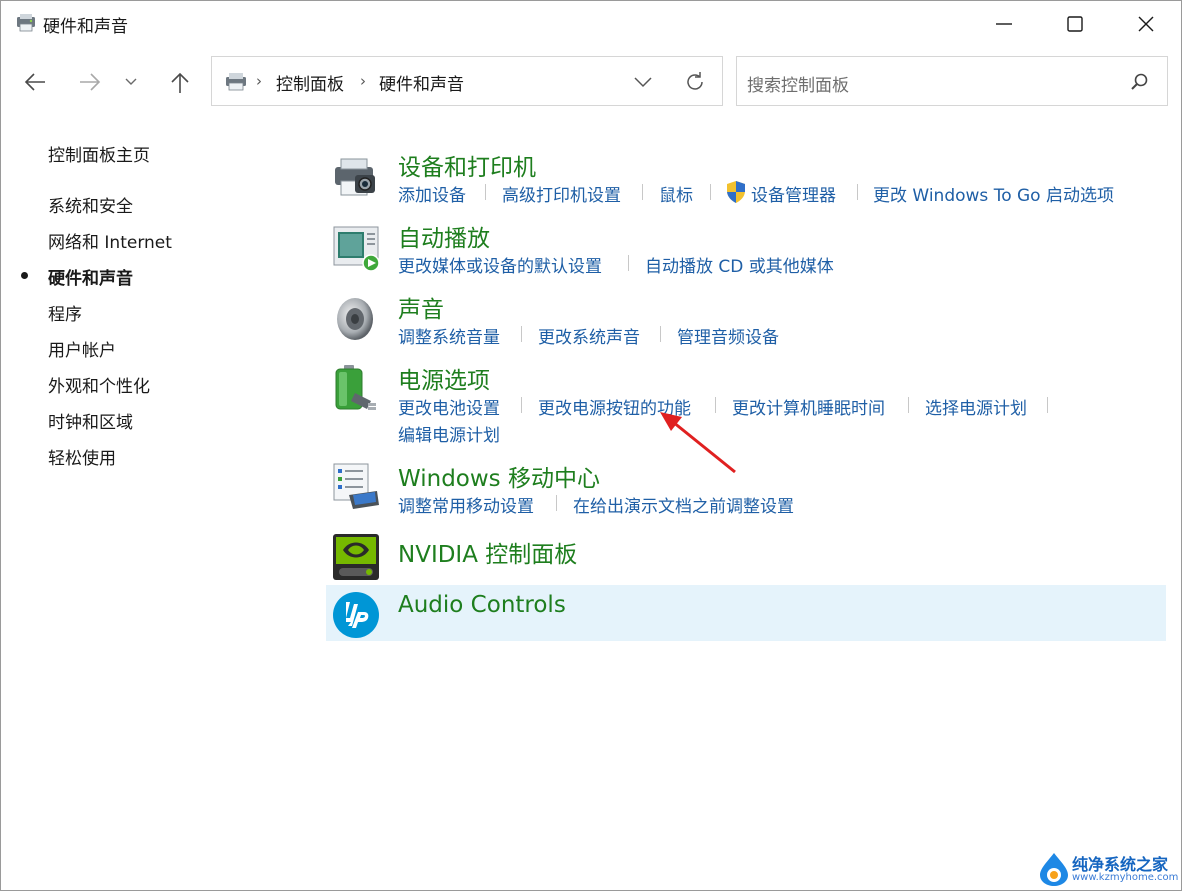 This screenshot has height=891, width=1182. I want to click on minimize-icon, so click(1004, 24).